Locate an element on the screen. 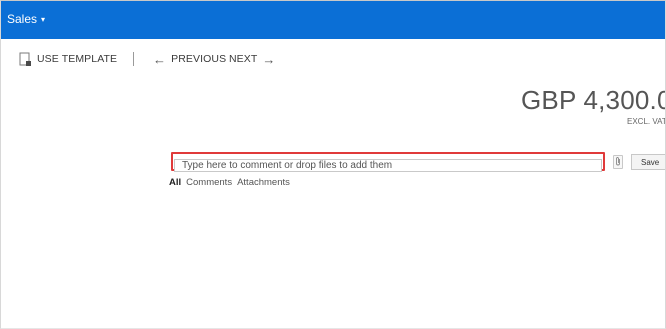  total-amount: GBP 4,300.00 is located at coordinates (593, 100).